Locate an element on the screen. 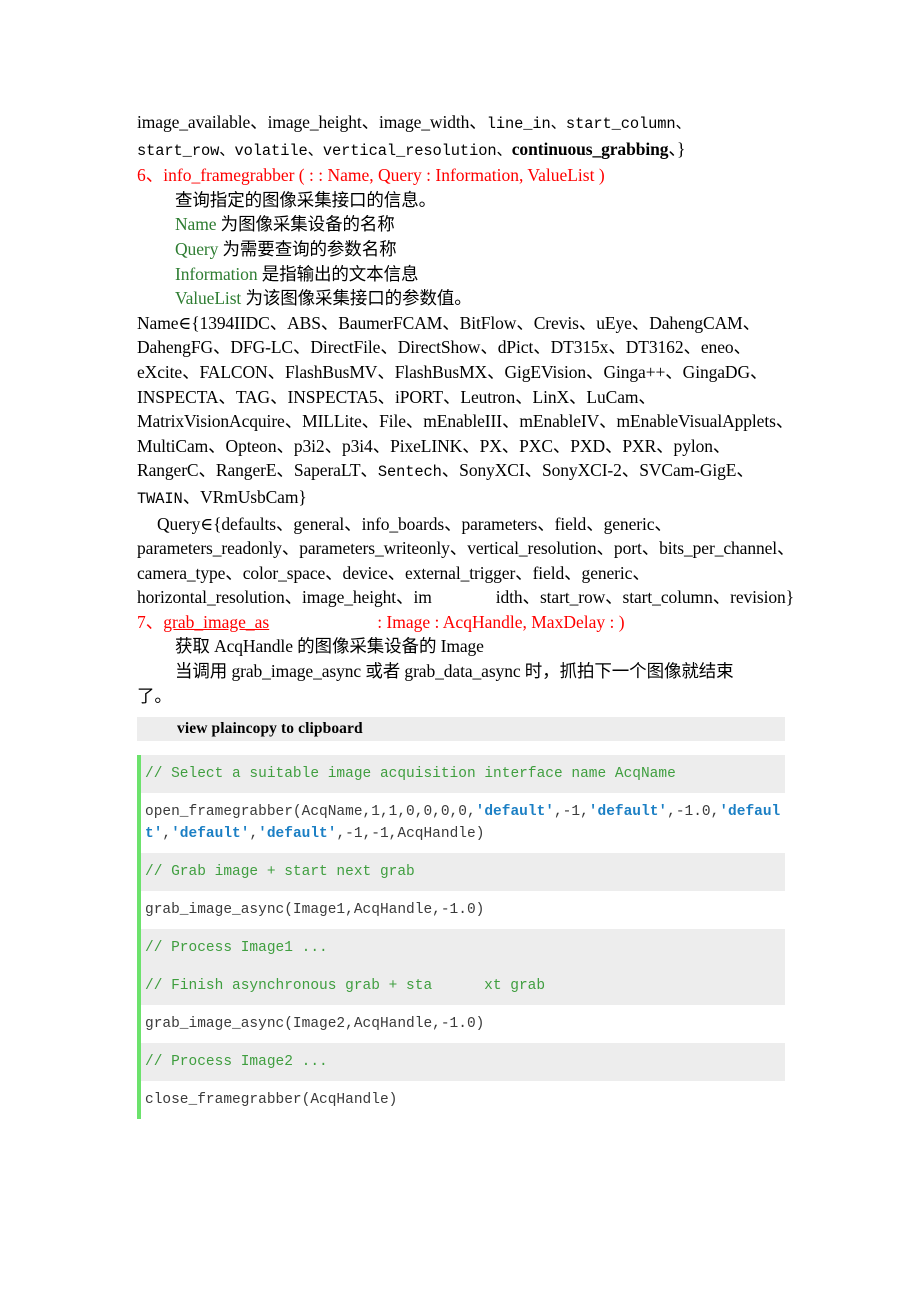 The width and height of the screenshot is (920, 1302). param-row-information: Information 是指输出的文本信息 is located at coordinates (467, 274).